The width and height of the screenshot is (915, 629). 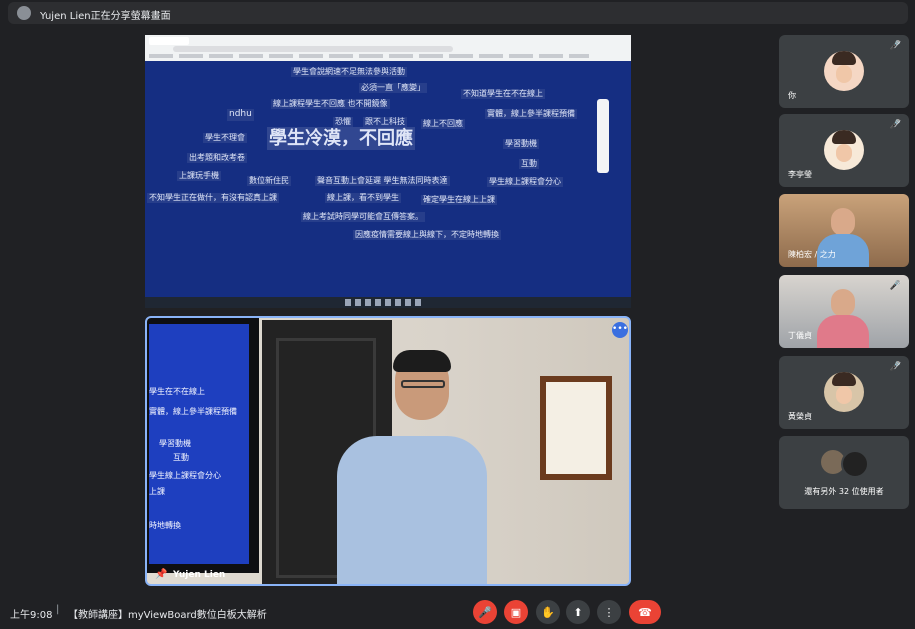 What do you see at coordinates (240, 115) in the screenshot?
I see `word-cloud-item: ndhu` at bounding box center [240, 115].